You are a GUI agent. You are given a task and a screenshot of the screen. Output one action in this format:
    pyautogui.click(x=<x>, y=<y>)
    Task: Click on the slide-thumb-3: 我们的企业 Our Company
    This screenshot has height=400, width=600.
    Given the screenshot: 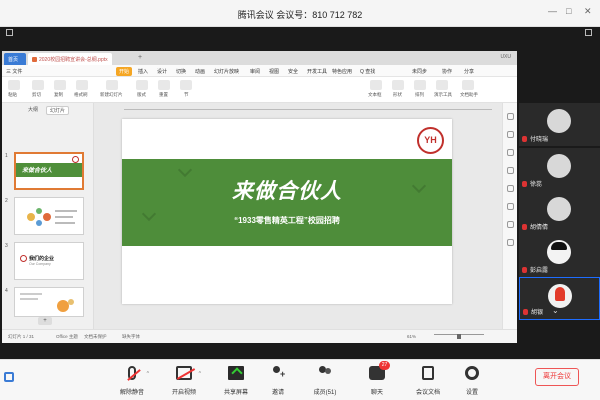 What is the action you would take?
    pyautogui.click(x=49, y=261)
    